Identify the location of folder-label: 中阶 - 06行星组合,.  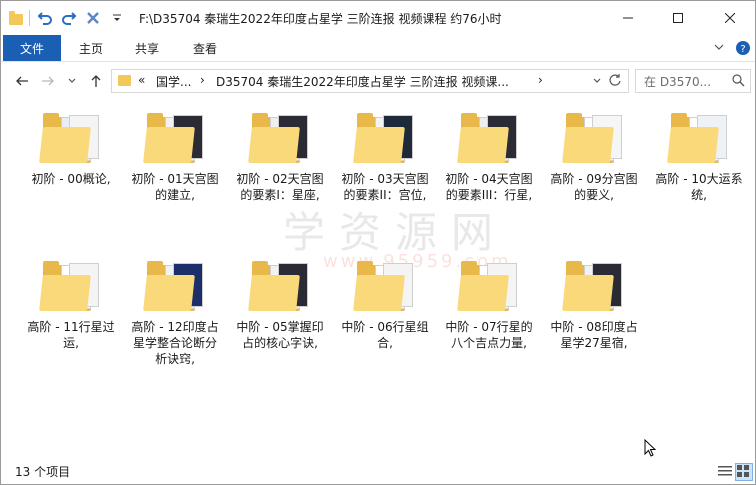
(385, 335).